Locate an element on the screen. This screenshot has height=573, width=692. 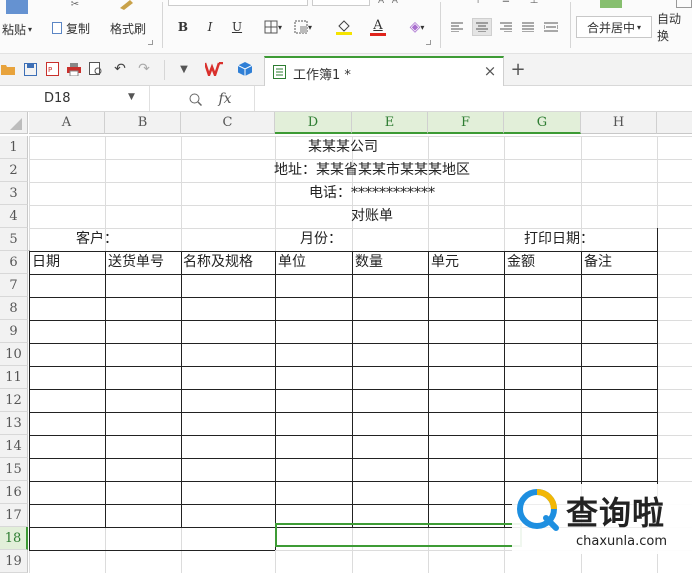
header-date-cell: 日期 is located at coordinates (46, 262).